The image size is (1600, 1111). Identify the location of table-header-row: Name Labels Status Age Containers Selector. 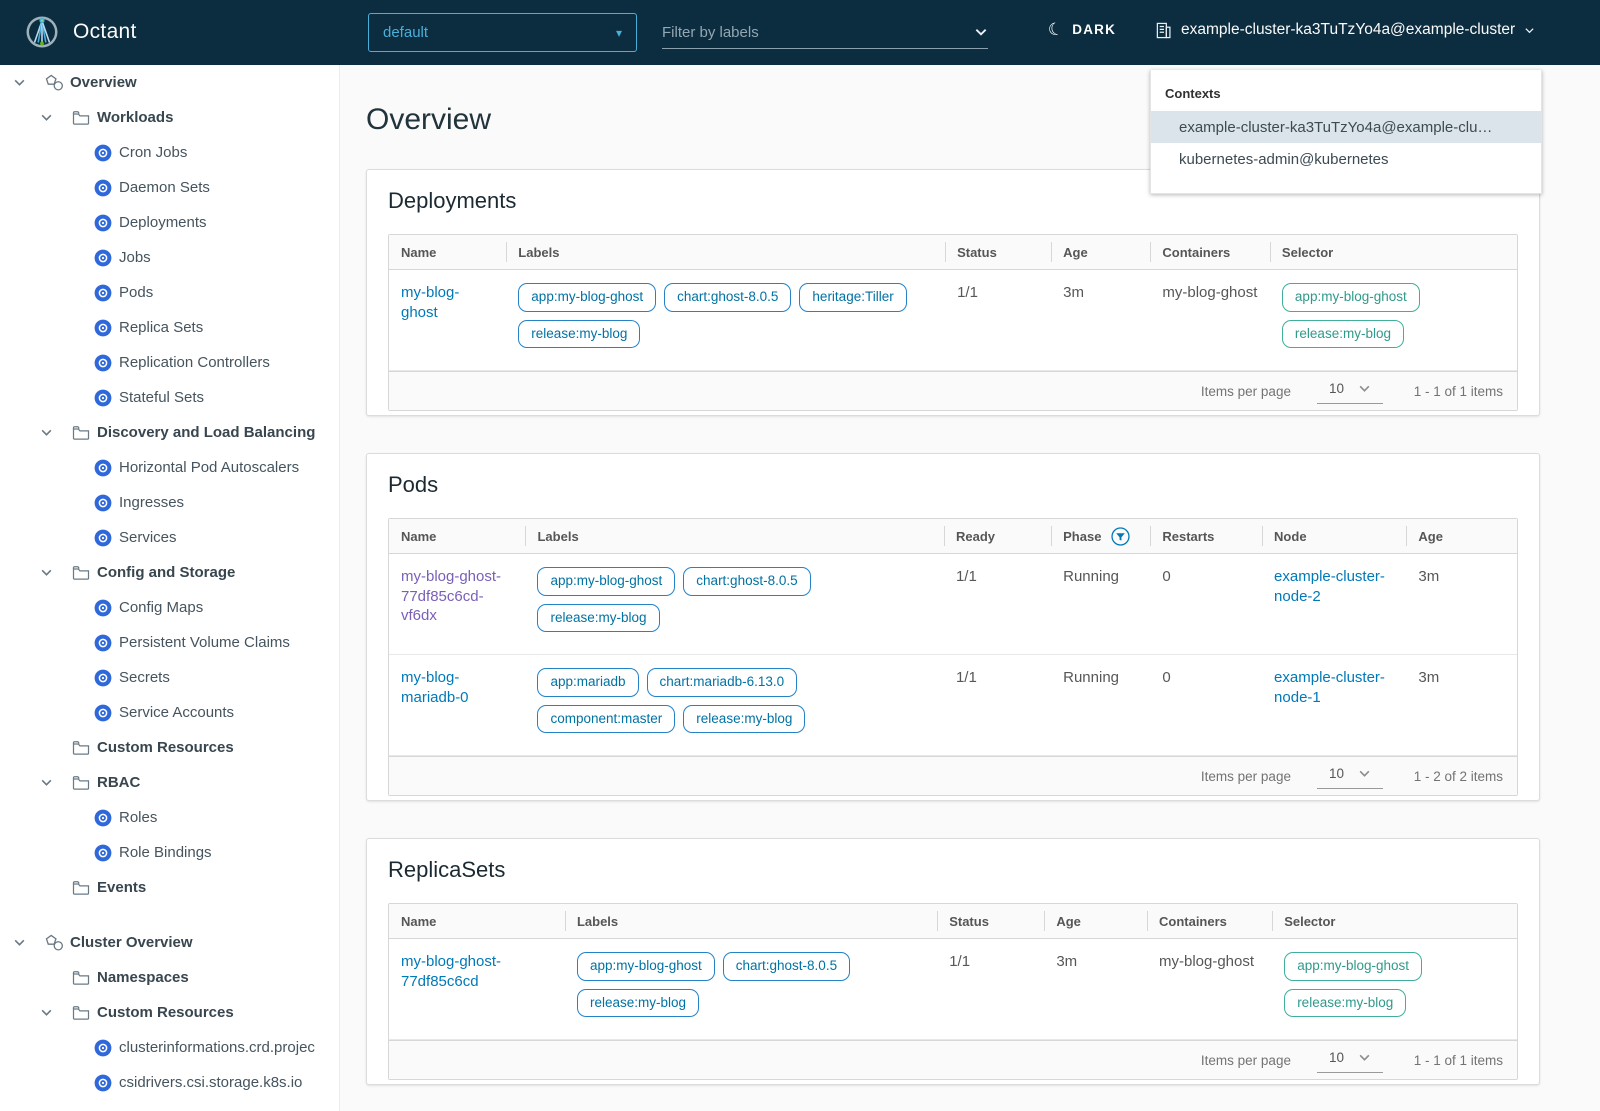
(953, 252).